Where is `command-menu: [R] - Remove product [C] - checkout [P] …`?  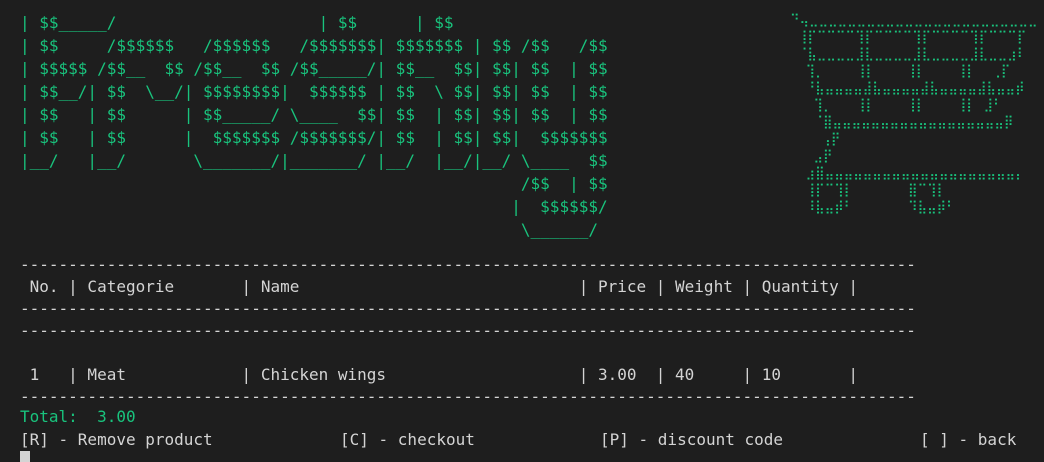 command-menu: [R] - Remove product [C] - checkout [P] … is located at coordinates (532, 440).